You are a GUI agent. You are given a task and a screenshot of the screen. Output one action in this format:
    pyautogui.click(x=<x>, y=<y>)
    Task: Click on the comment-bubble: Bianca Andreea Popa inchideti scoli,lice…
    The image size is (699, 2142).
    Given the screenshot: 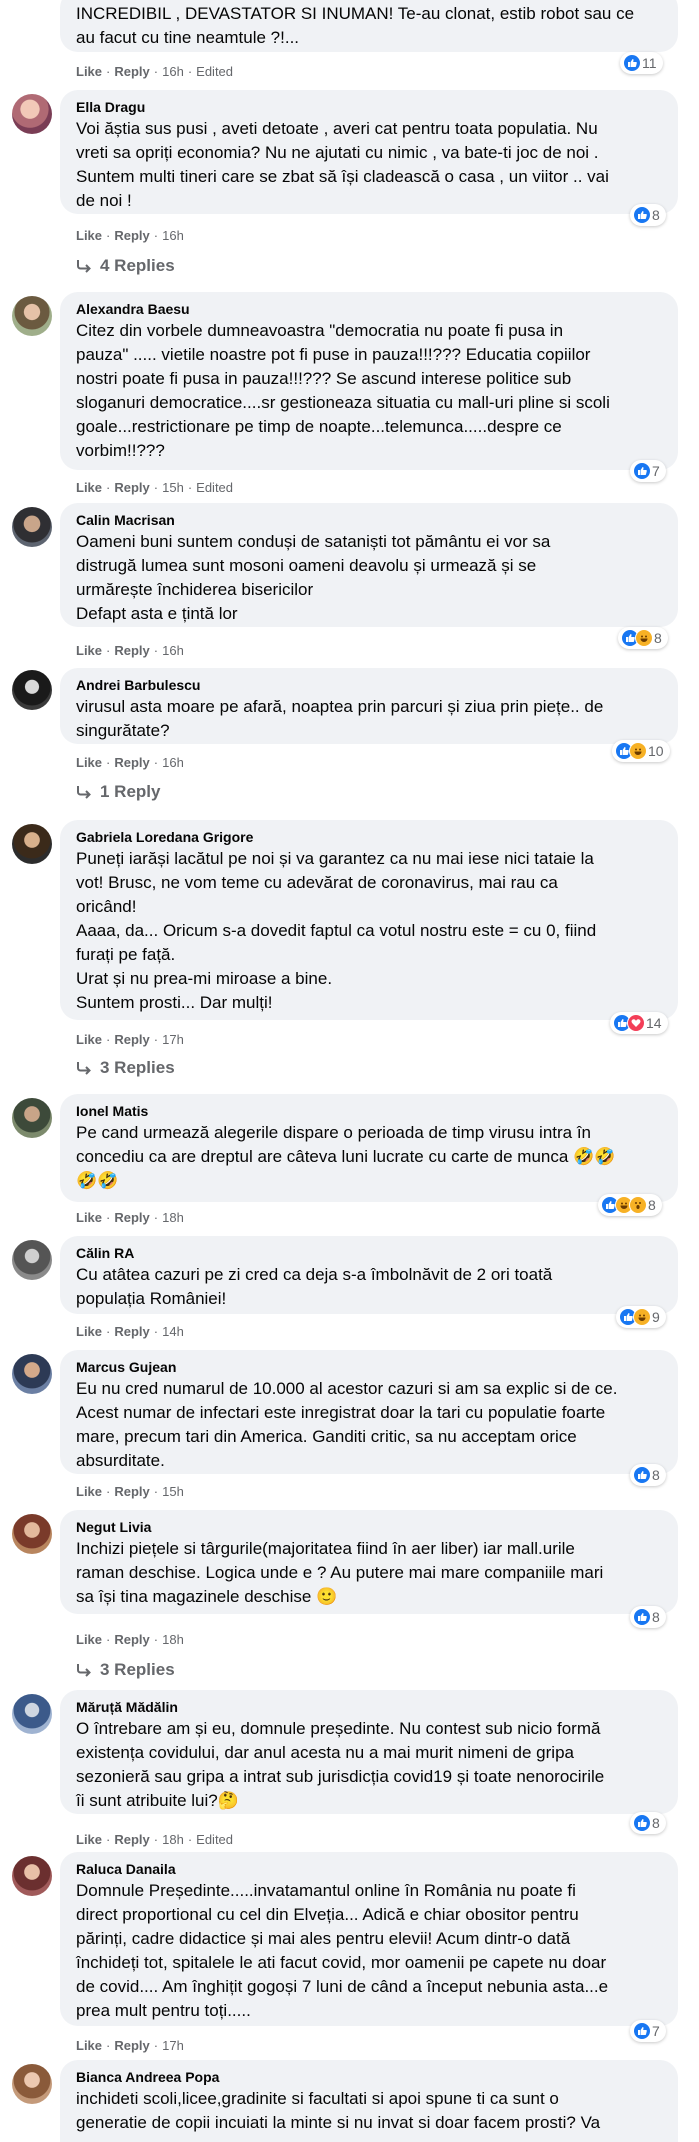 What is the action you would take?
    pyautogui.click(x=369, y=2101)
    